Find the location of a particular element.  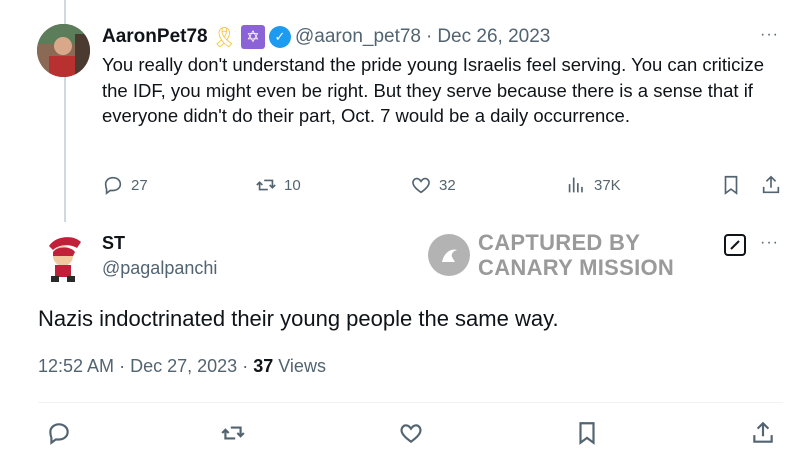

avatar-photo is located at coordinates (63, 50).